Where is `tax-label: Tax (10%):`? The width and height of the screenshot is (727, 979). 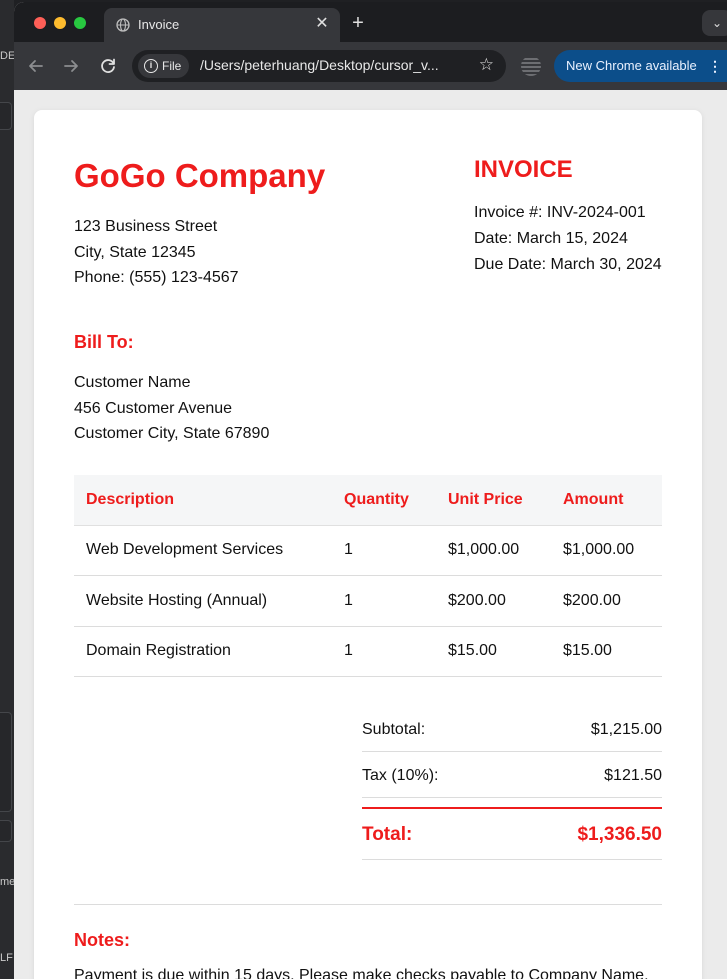
tax-label: Tax (10%): is located at coordinates (400, 775).